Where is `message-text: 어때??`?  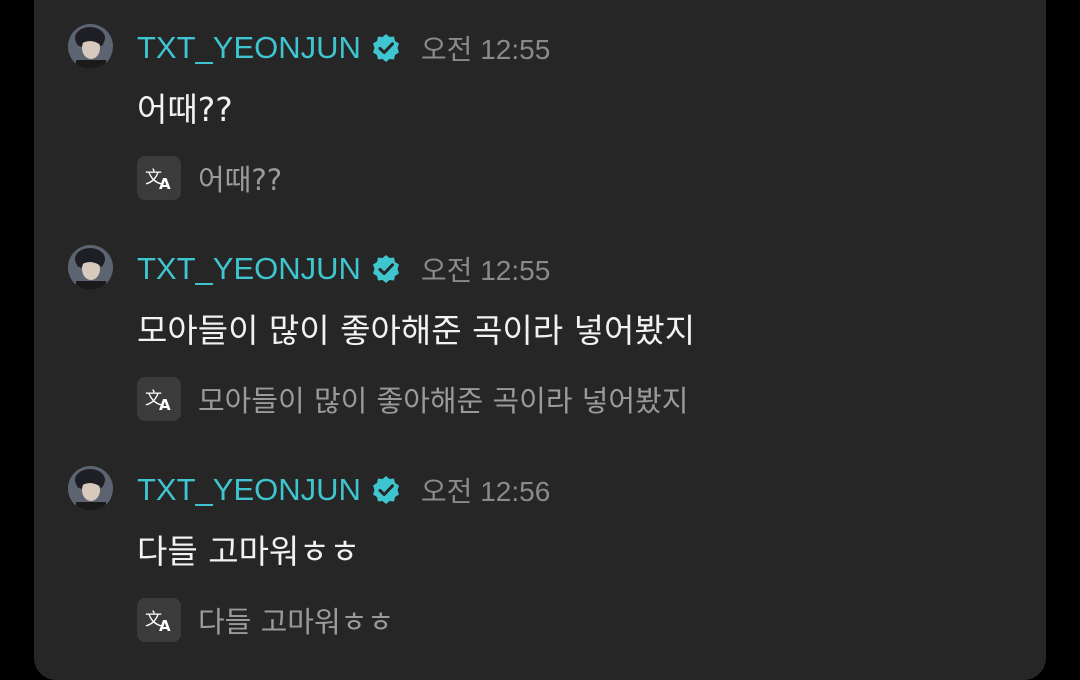 message-text: 어때?? is located at coordinates (185, 109).